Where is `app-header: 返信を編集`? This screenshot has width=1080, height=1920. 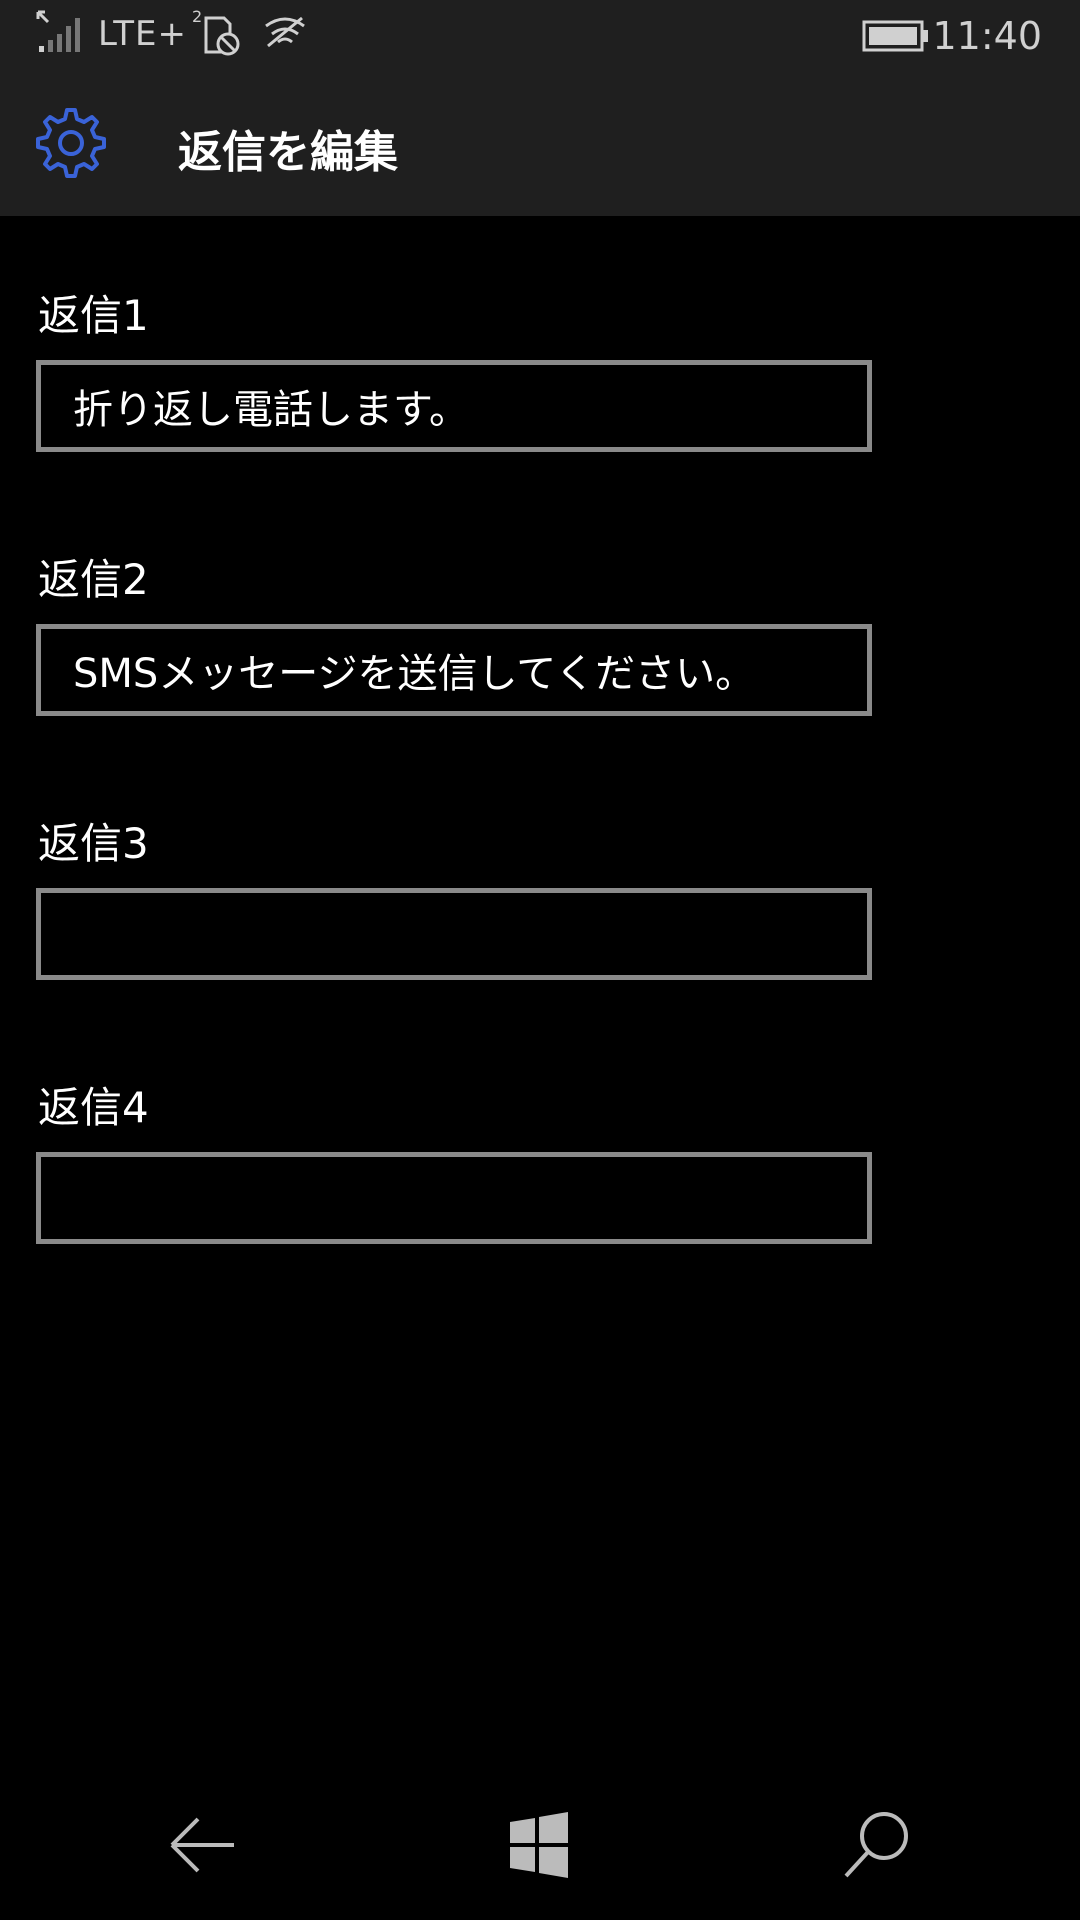
app-header: 返信を編集 is located at coordinates (540, 143).